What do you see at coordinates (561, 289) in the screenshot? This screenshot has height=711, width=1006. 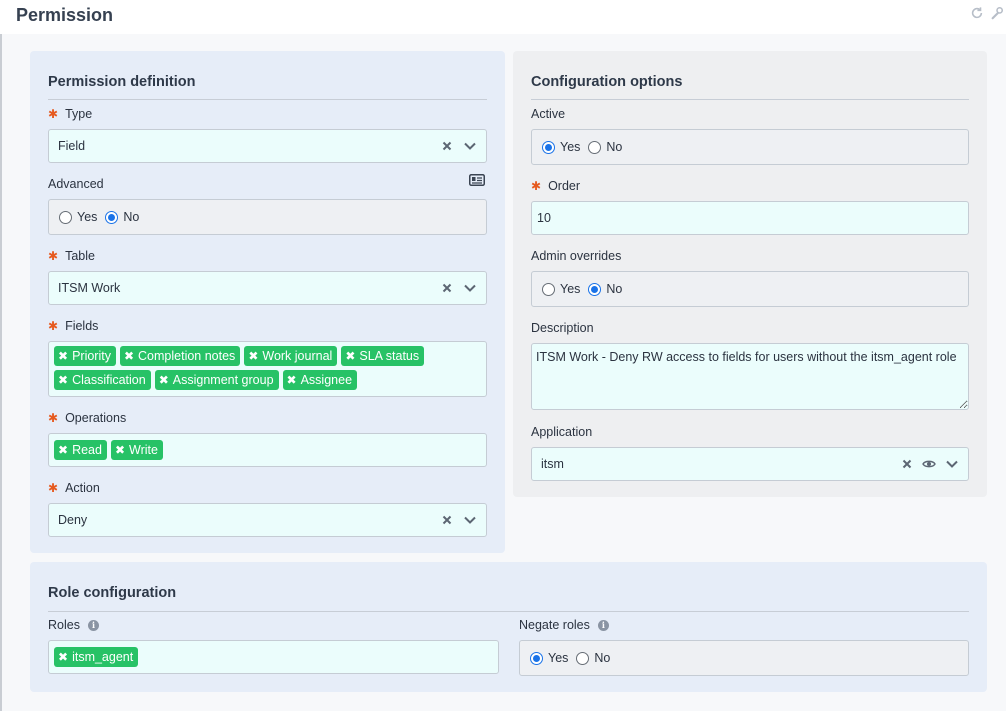 I see `admin-overrides-yes-radio: Yes` at bounding box center [561, 289].